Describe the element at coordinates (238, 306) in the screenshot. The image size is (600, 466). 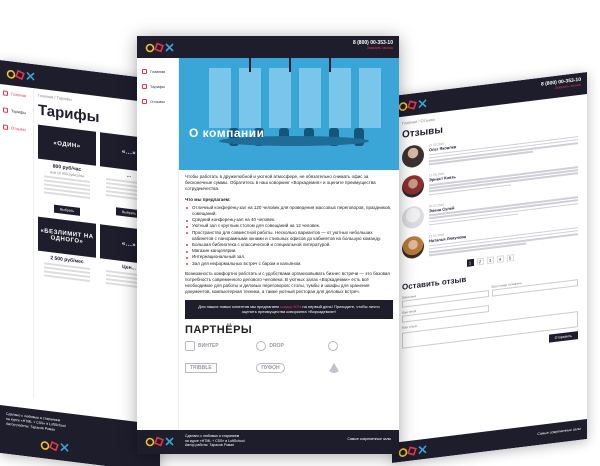
I see `promo-text: Для наших новых клиентов мы предлагаем` at that location.